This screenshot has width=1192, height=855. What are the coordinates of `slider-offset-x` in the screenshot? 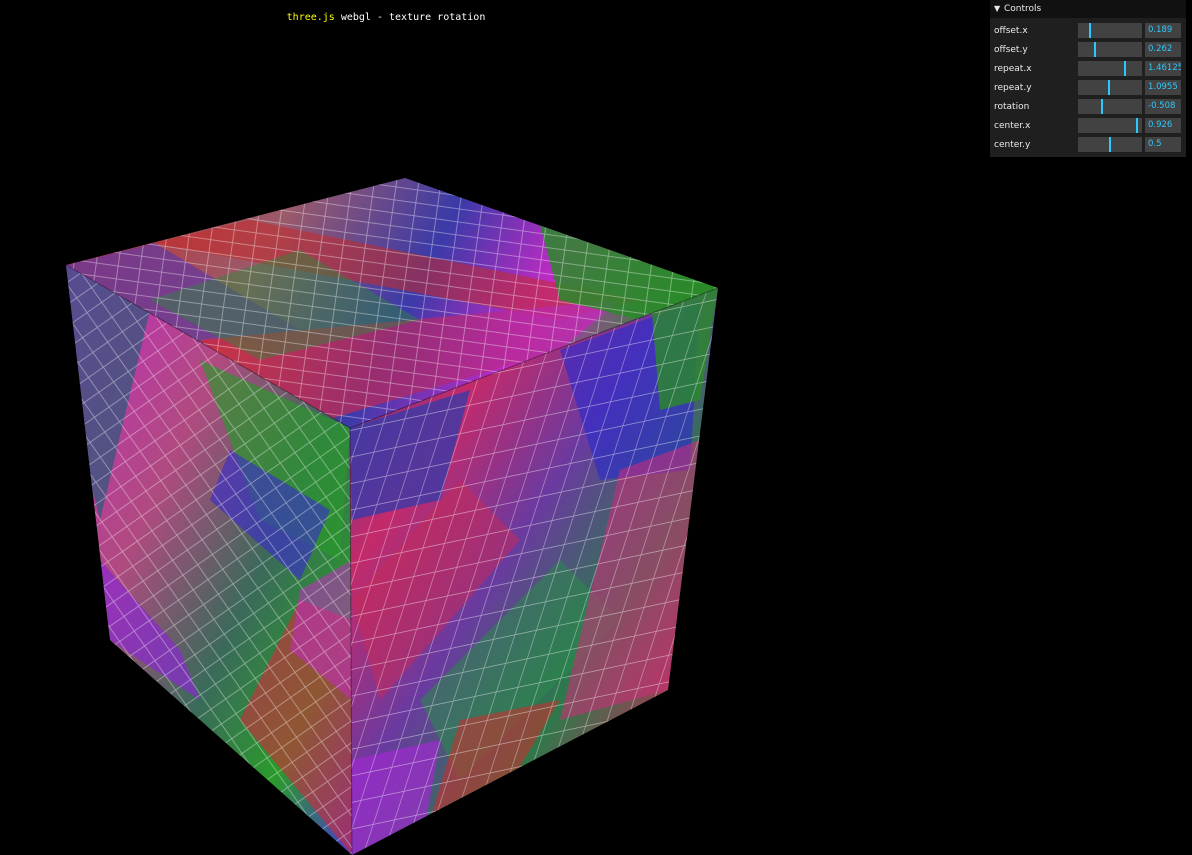 It's located at (1110, 30).